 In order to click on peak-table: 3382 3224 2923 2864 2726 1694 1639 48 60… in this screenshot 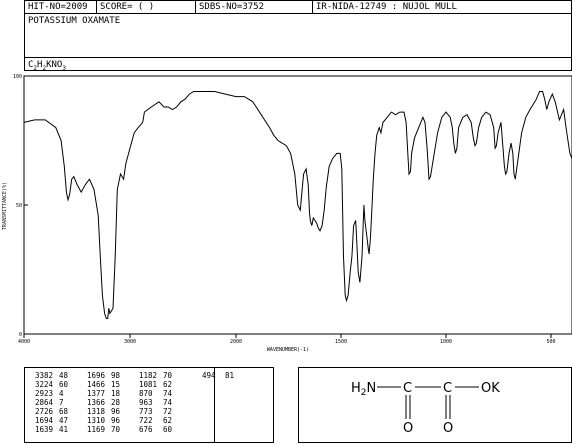, I will do `click(149, 405)`.